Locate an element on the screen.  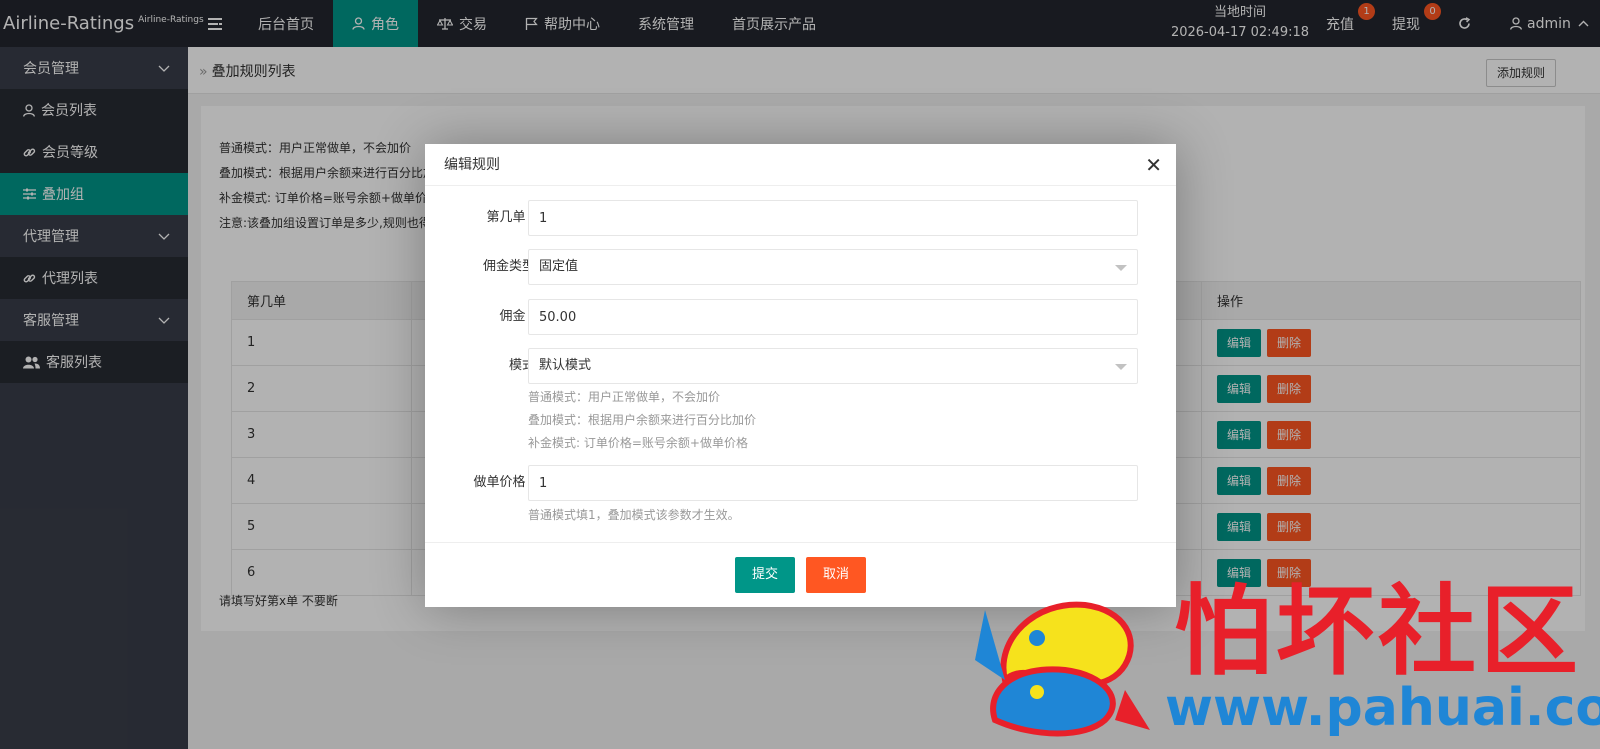
modal-header: 编辑规则 ✕ is located at coordinates (800, 165).